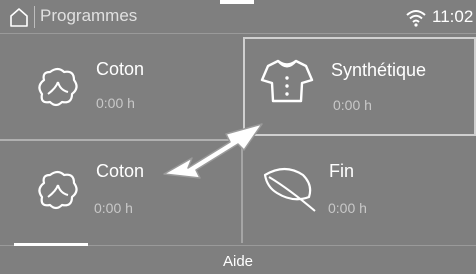 The height and width of the screenshot is (274, 476). Describe the element at coordinates (342, 171) in the screenshot. I see `program-name: Fin` at that location.